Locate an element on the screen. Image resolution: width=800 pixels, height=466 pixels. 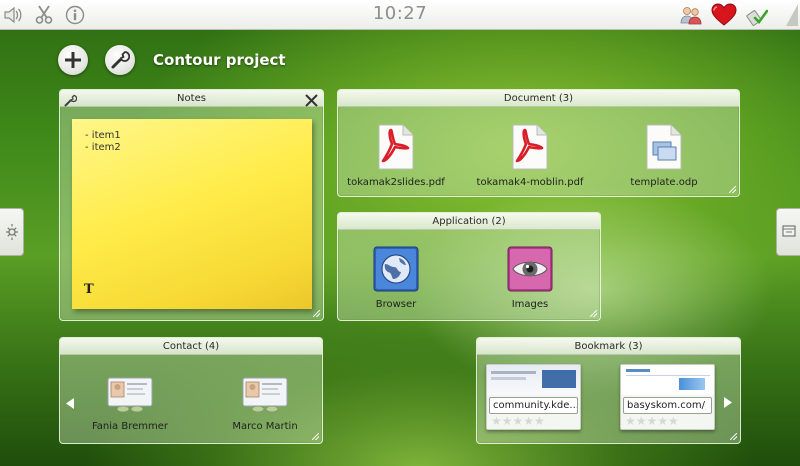
right-side-tab is located at coordinates (788, 232).